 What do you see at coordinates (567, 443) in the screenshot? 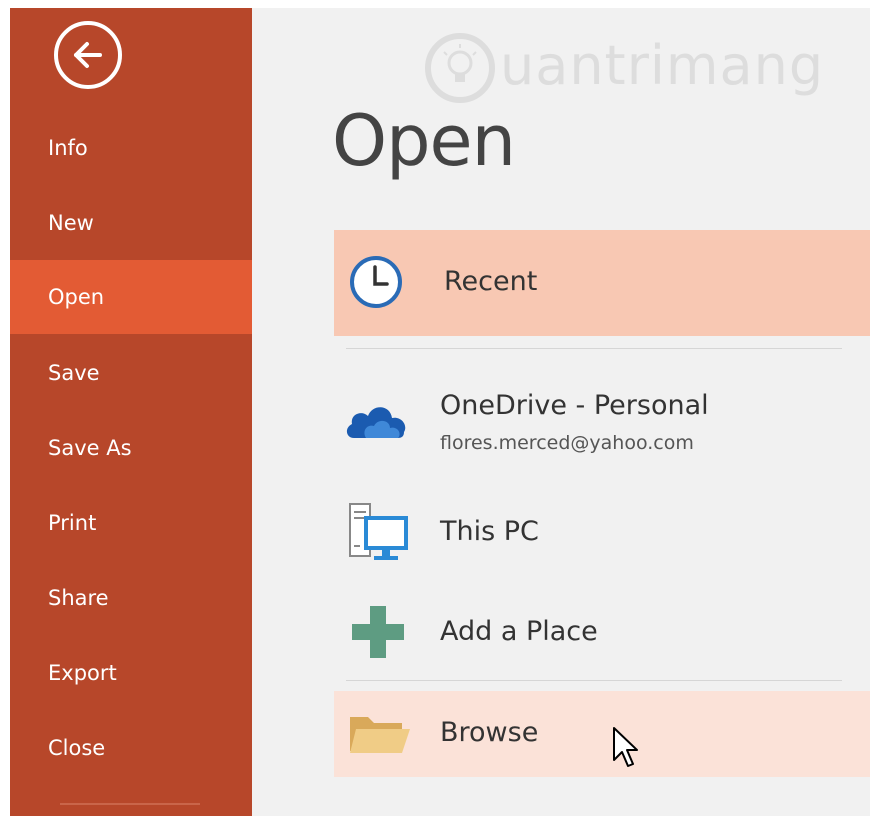
I see `onedrive-account-email: flores.merced@yahoo.com` at bounding box center [567, 443].